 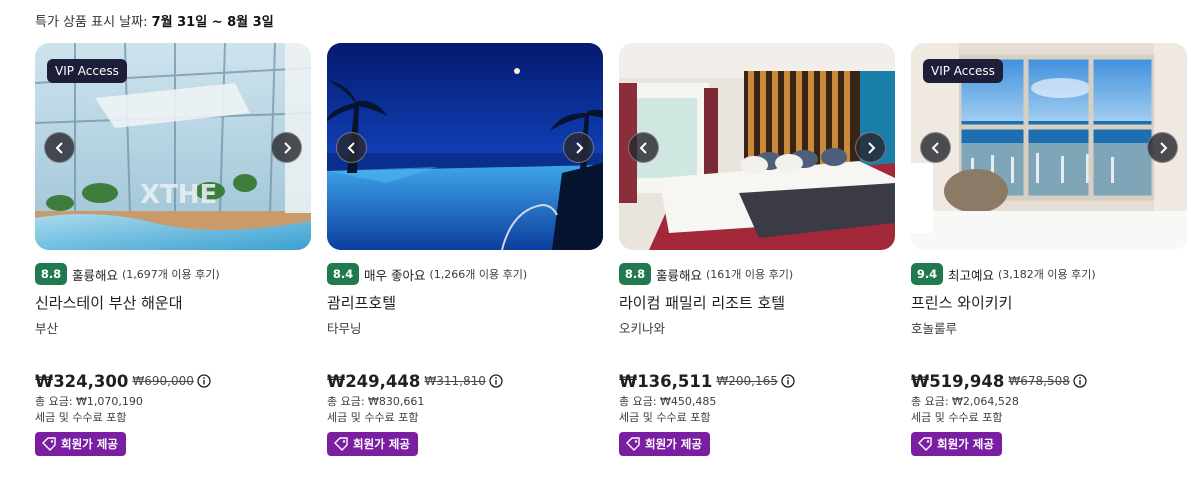 What do you see at coordinates (934, 328) in the screenshot?
I see `hotel-city: 호놀룰루` at bounding box center [934, 328].